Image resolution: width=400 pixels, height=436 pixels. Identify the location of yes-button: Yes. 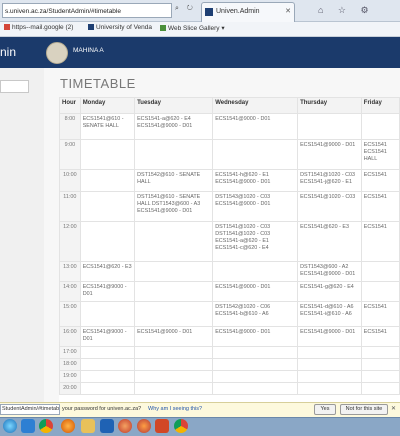
(325, 409).